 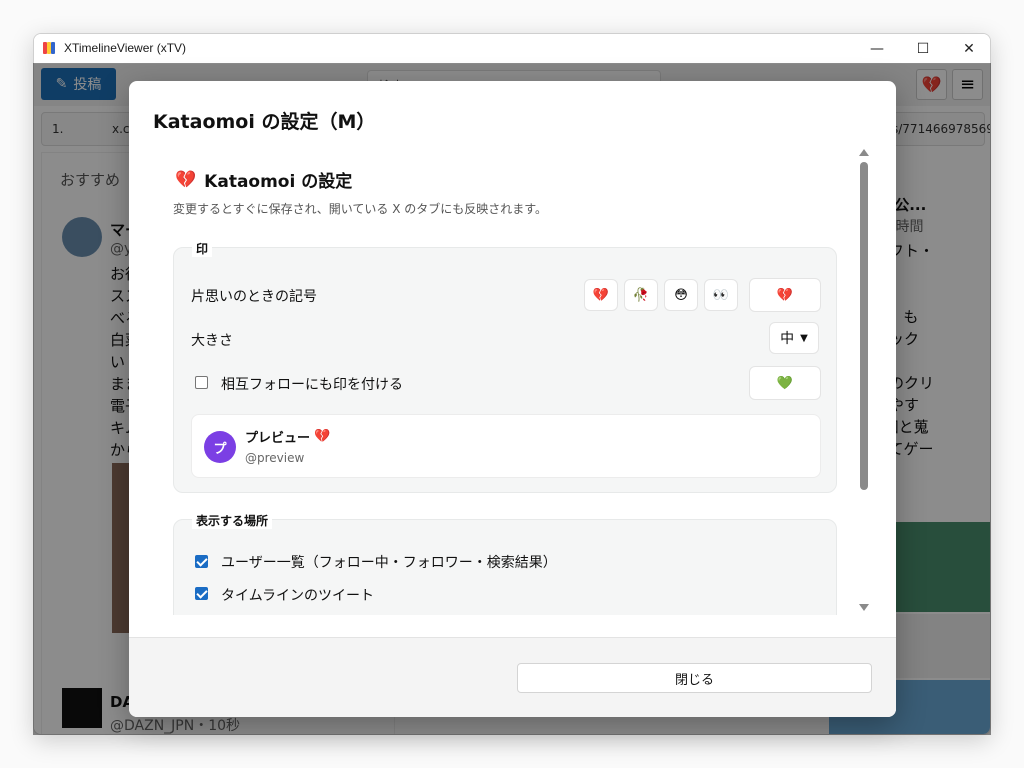 What do you see at coordinates (360, 209) in the screenshot?
I see `section-description: 変更するとすぐに保存され、開いている X のタブにも反映されます。` at bounding box center [360, 209].